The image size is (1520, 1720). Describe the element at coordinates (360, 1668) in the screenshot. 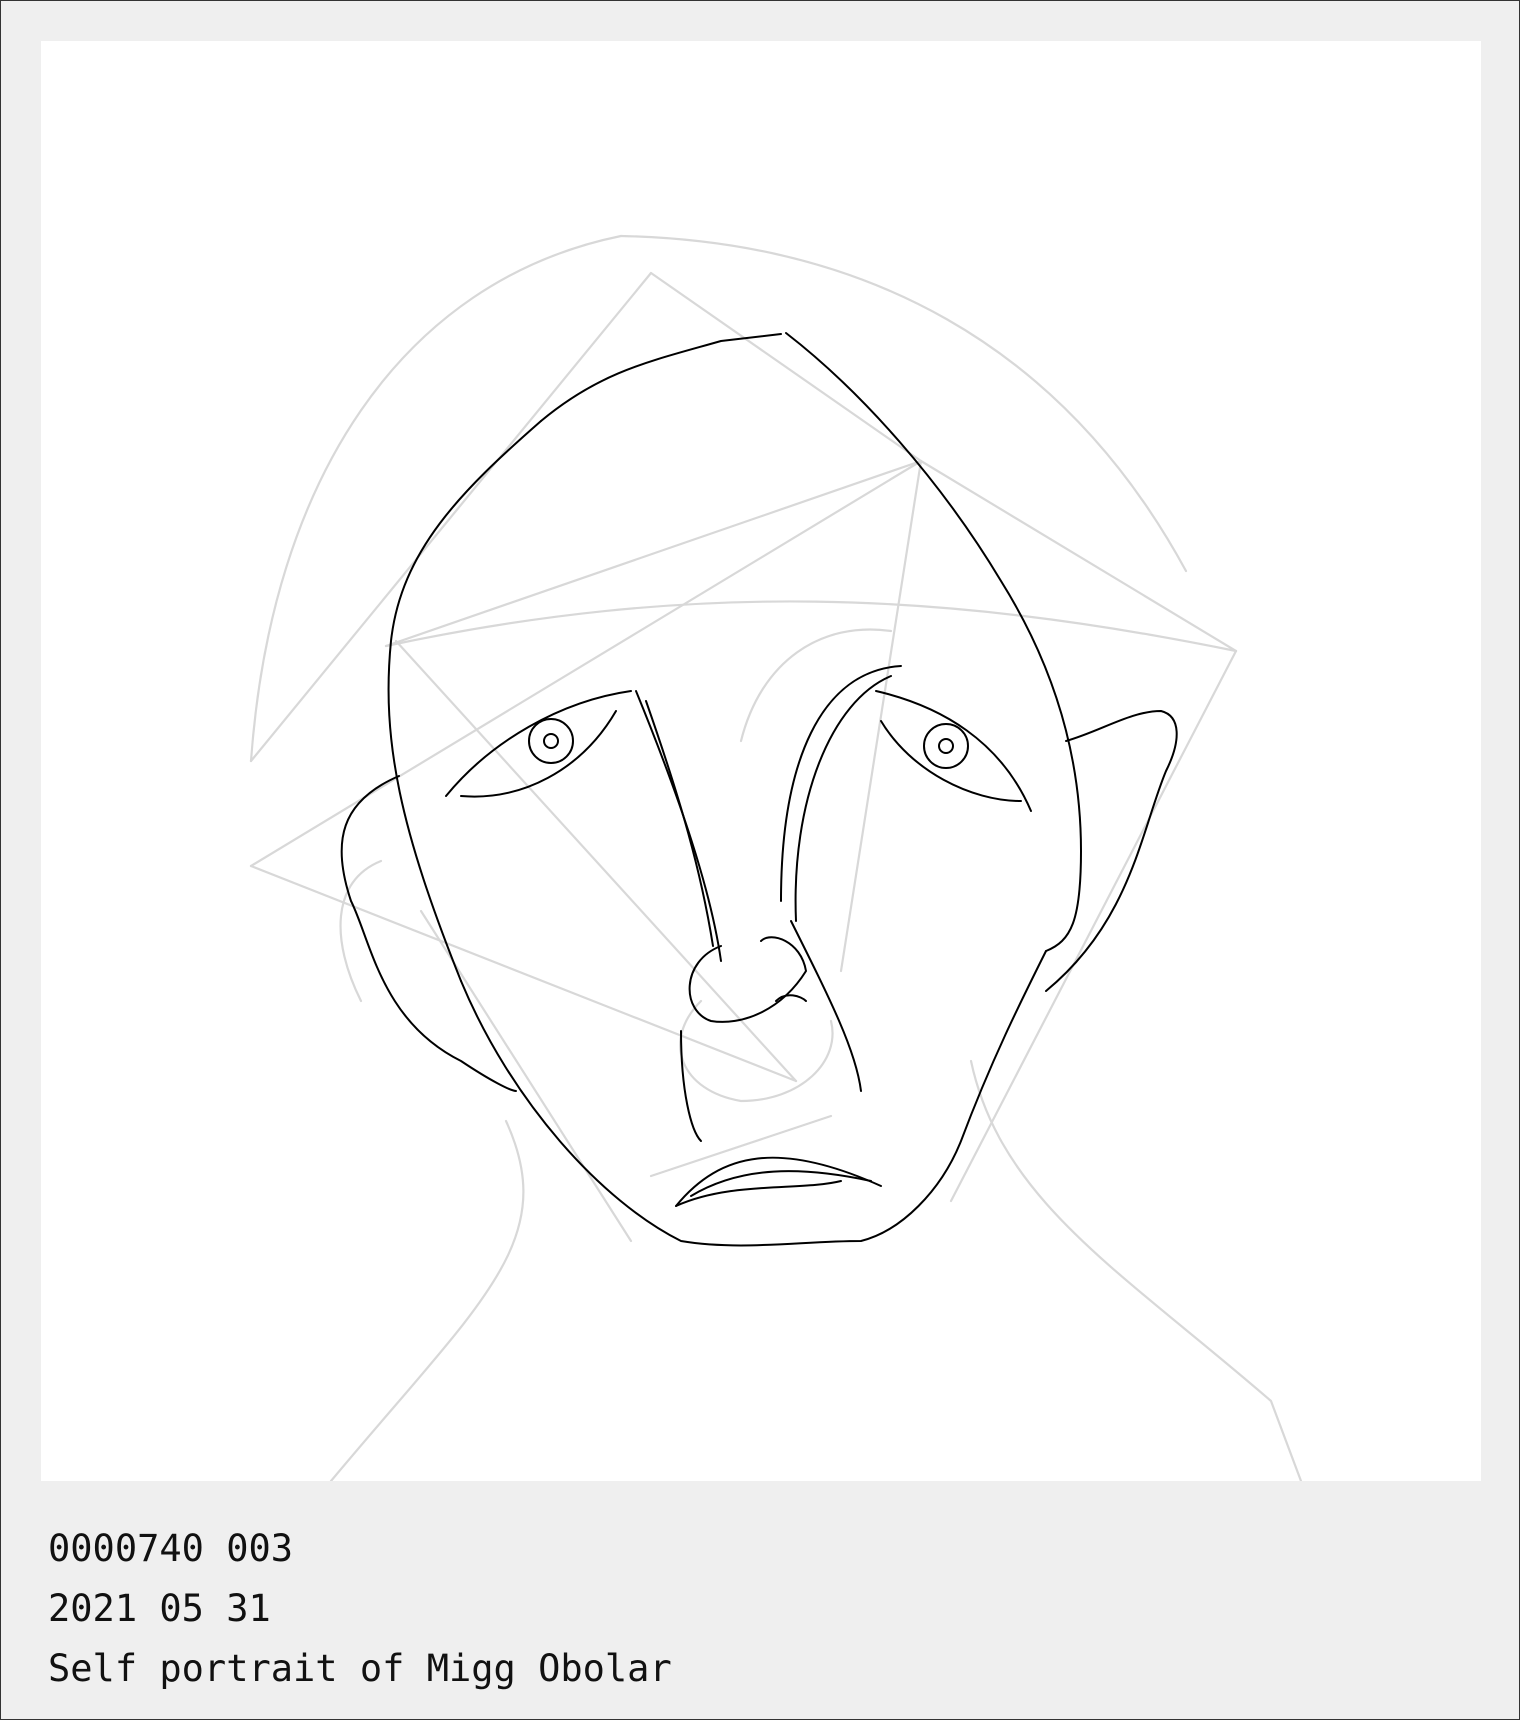

I see `caption-title: Self portrait of Migg Obolar` at that location.